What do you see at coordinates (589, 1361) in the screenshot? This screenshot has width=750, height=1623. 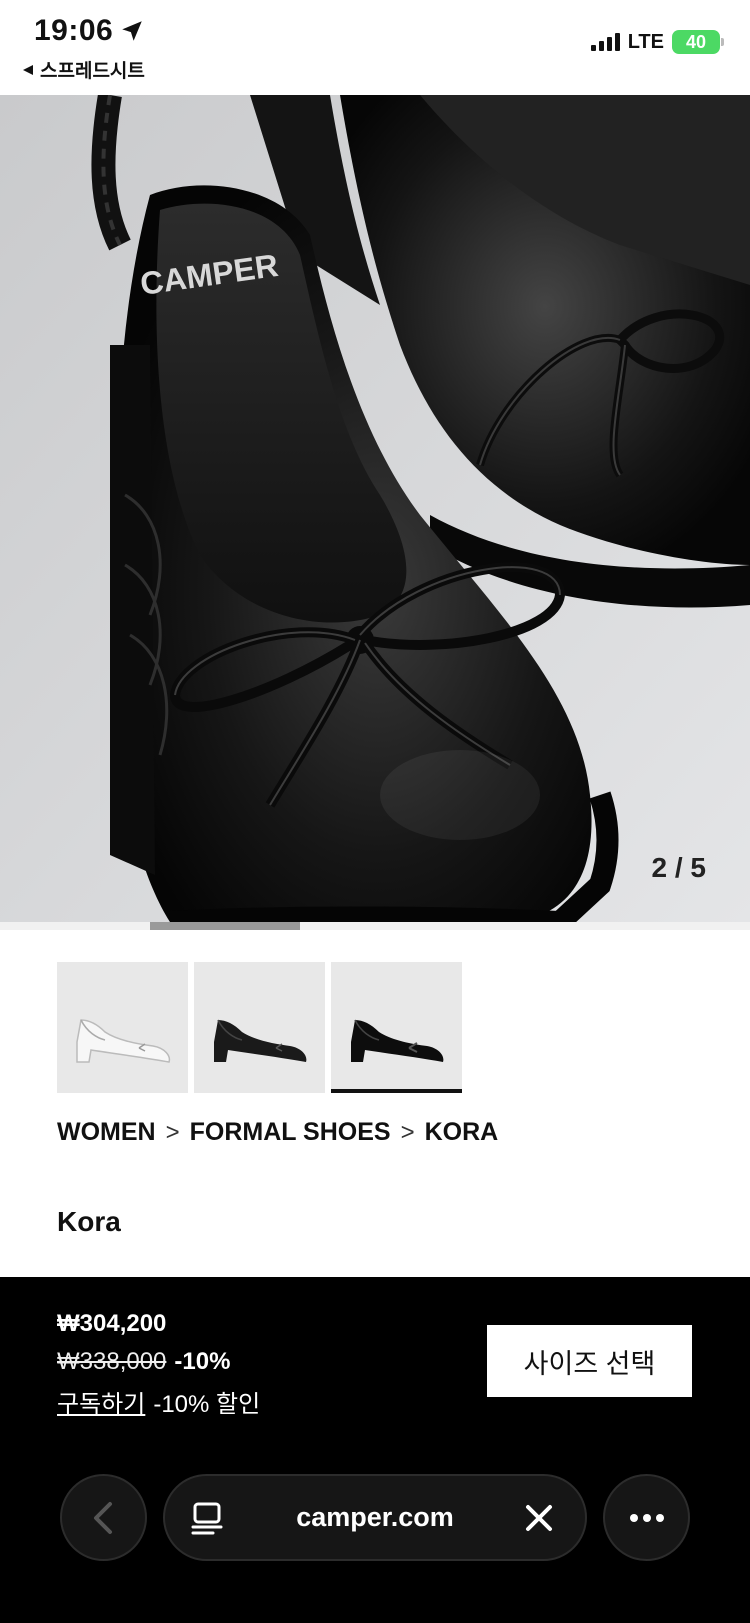 I see `select-size-button: 사이즈 선택` at bounding box center [589, 1361].